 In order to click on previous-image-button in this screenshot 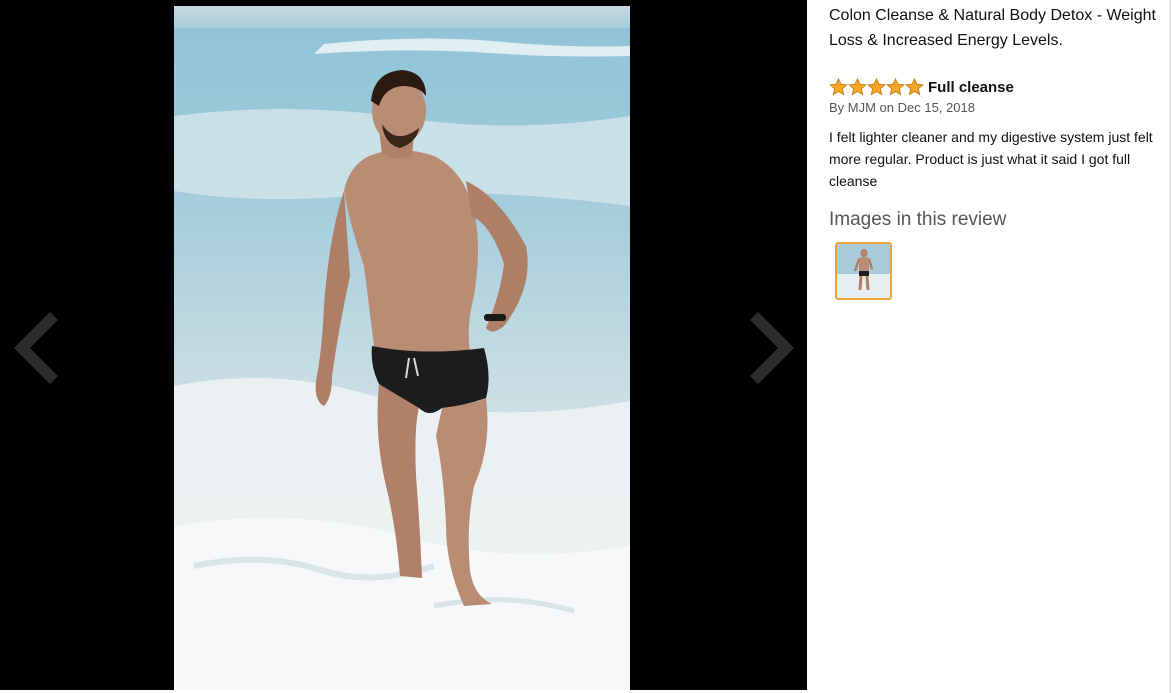, I will do `click(36, 348)`.